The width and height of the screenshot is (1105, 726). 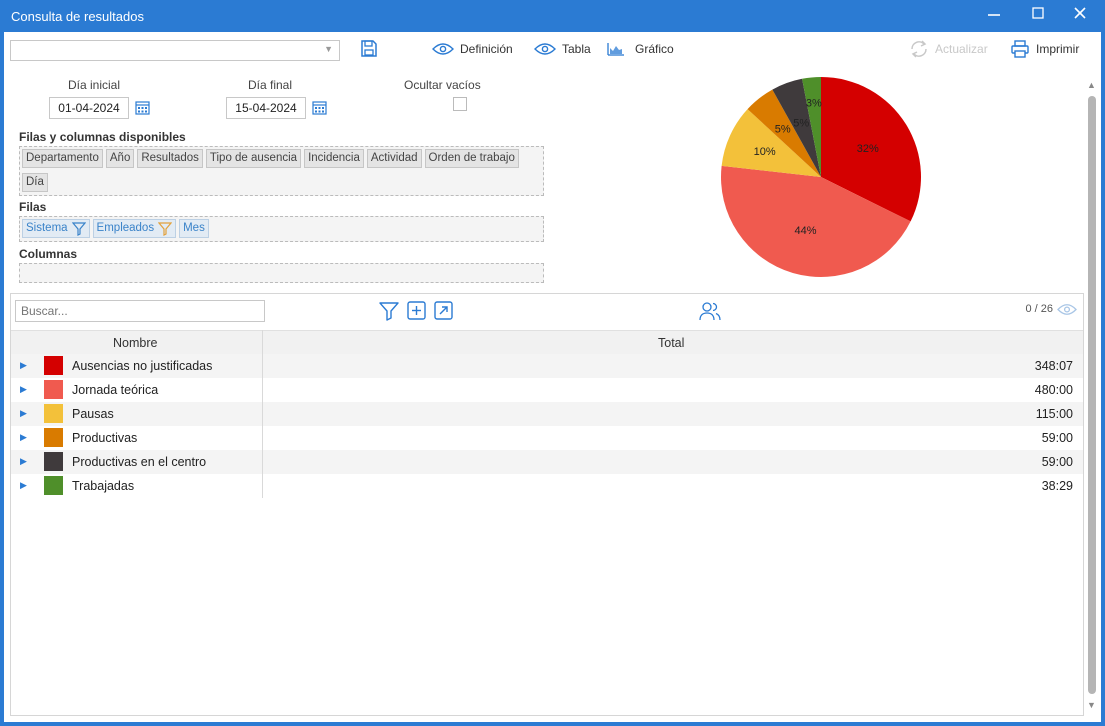 I want to click on row-field-chip: Sistema, so click(x=56, y=228).